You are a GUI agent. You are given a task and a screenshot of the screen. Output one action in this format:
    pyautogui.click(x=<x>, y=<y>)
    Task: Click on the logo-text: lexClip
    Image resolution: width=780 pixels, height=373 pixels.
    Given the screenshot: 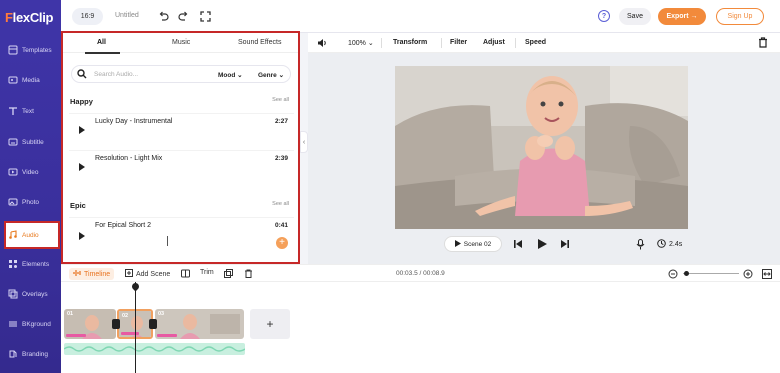 What is the action you would take?
    pyautogui.click(x=33, y=17)
    